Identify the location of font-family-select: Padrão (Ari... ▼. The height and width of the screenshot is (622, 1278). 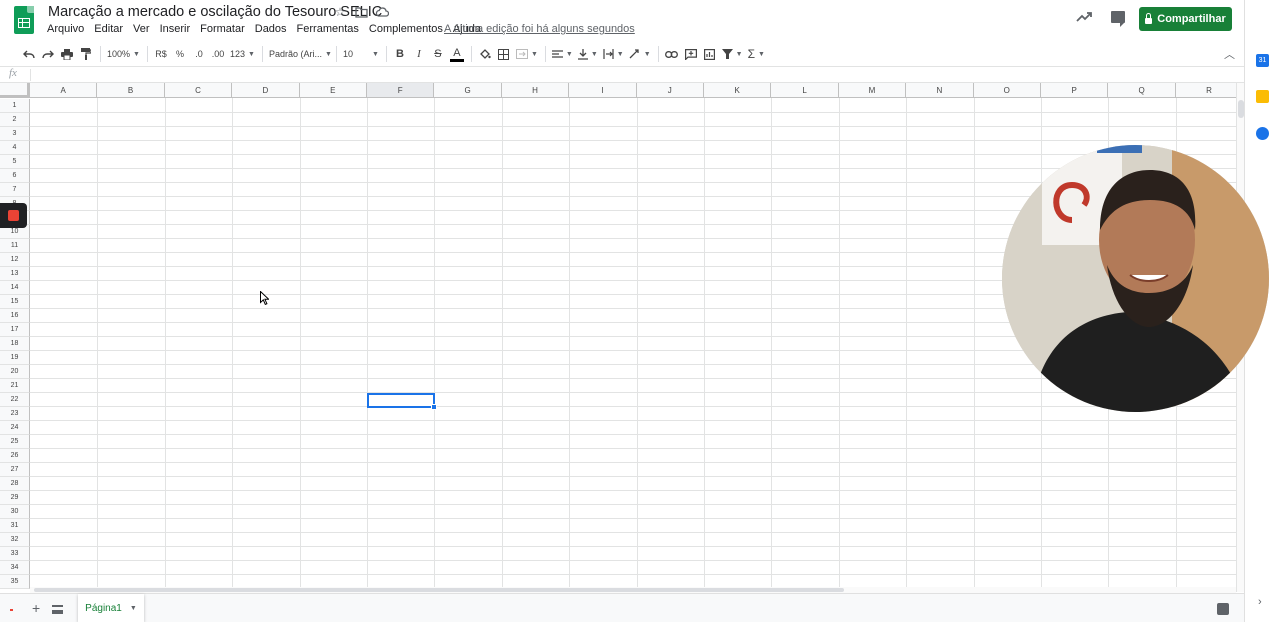
(300, 54).